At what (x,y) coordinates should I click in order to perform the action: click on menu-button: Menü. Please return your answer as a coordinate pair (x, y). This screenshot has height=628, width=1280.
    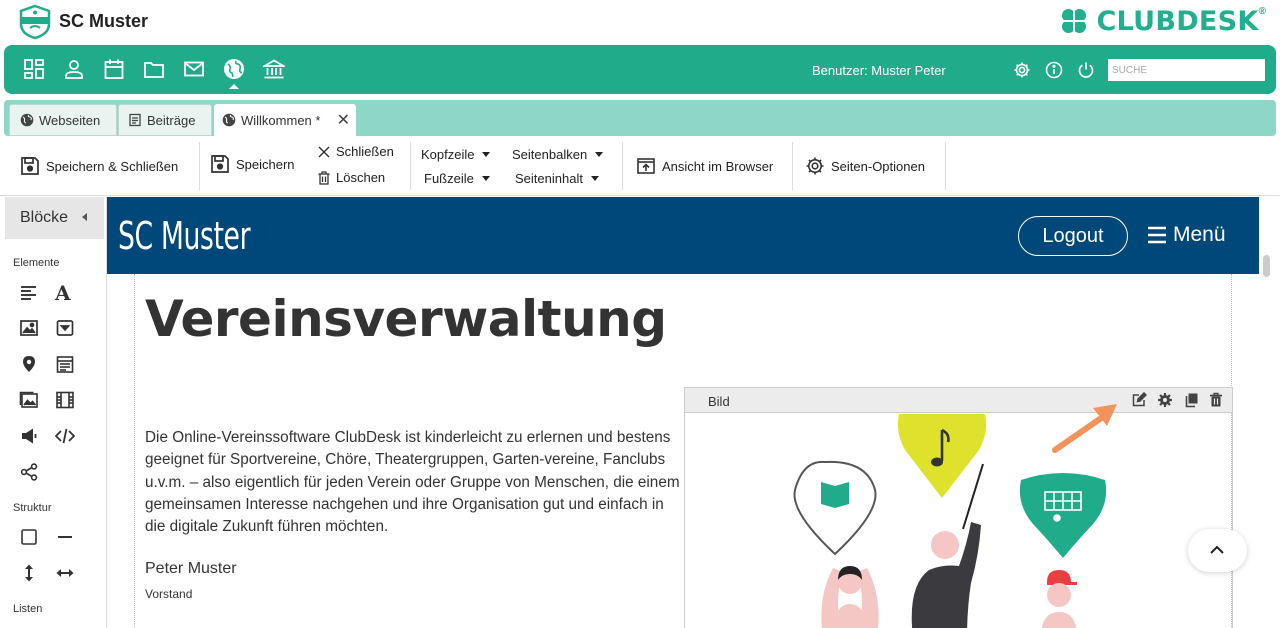
    Looking at the image, I should click on (1186, 235).